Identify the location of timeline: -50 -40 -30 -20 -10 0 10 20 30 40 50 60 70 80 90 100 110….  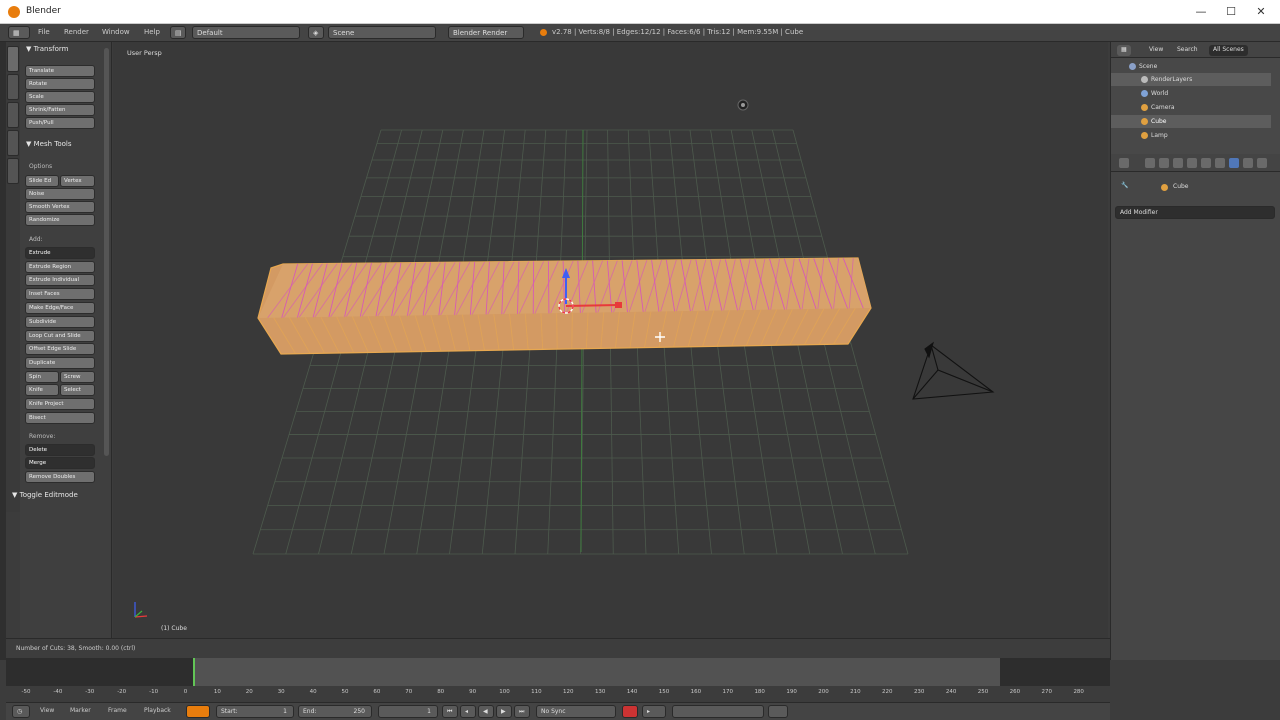
(558, 680).